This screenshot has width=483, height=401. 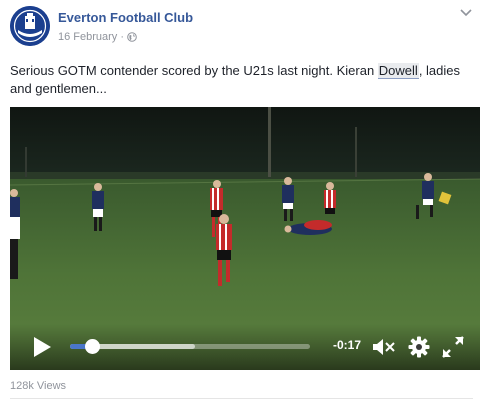 I want to click on gear-icon, so click(x=419, y=347).